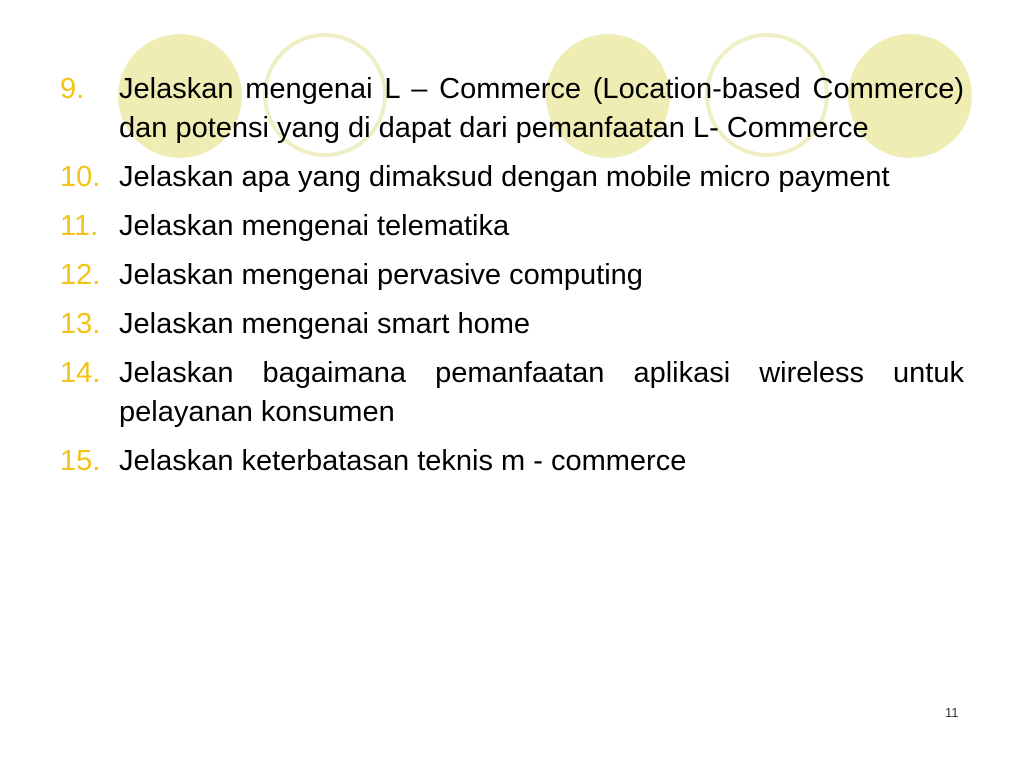 The width and height of the screenshot is (1024, 768). Describe the element at coordinates (80, 461) in the screenshot. I see `item-number: 15.` at that location.